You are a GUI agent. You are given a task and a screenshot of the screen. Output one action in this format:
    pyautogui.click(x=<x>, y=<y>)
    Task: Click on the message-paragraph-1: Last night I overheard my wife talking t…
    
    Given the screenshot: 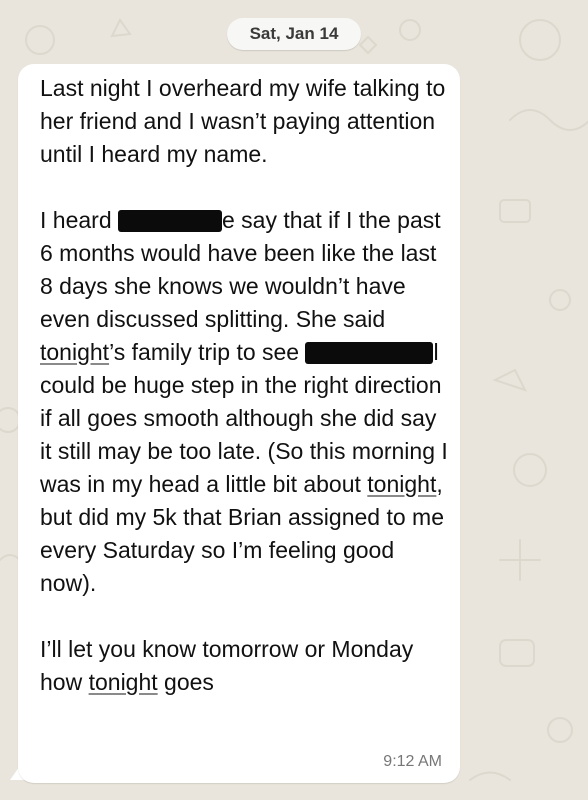 What is the action you would take?
    pyautogui.click(x=243, y=121)
    